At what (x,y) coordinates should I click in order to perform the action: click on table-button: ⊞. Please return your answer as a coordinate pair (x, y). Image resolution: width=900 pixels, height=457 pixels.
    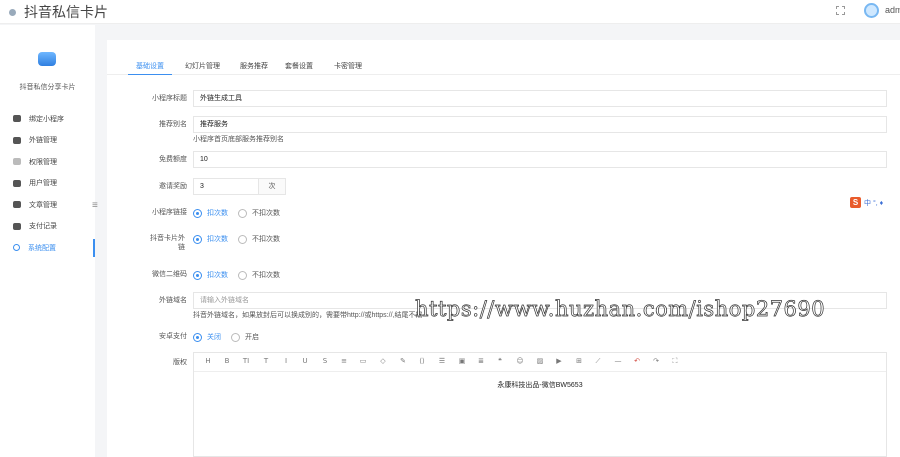
    Looking at the image, I should click on (579, 361).